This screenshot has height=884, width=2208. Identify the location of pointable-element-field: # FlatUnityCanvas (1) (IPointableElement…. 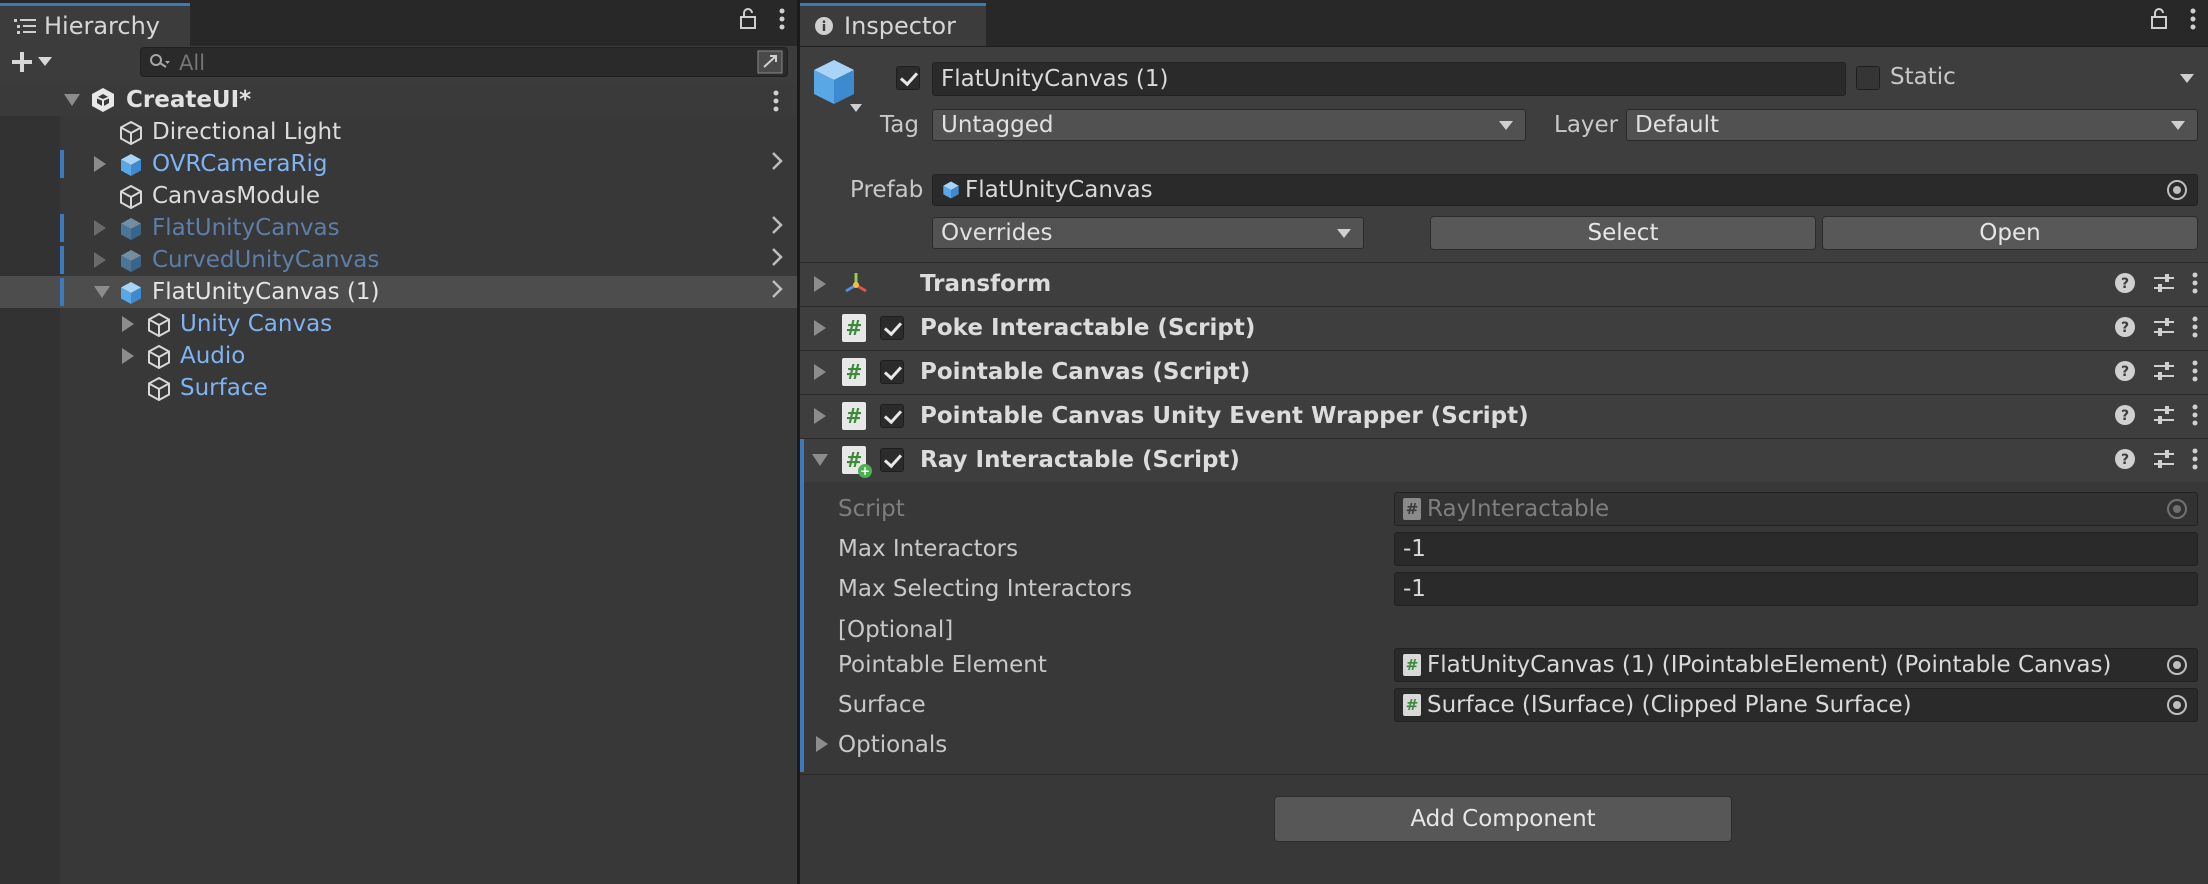
(1796, 665).